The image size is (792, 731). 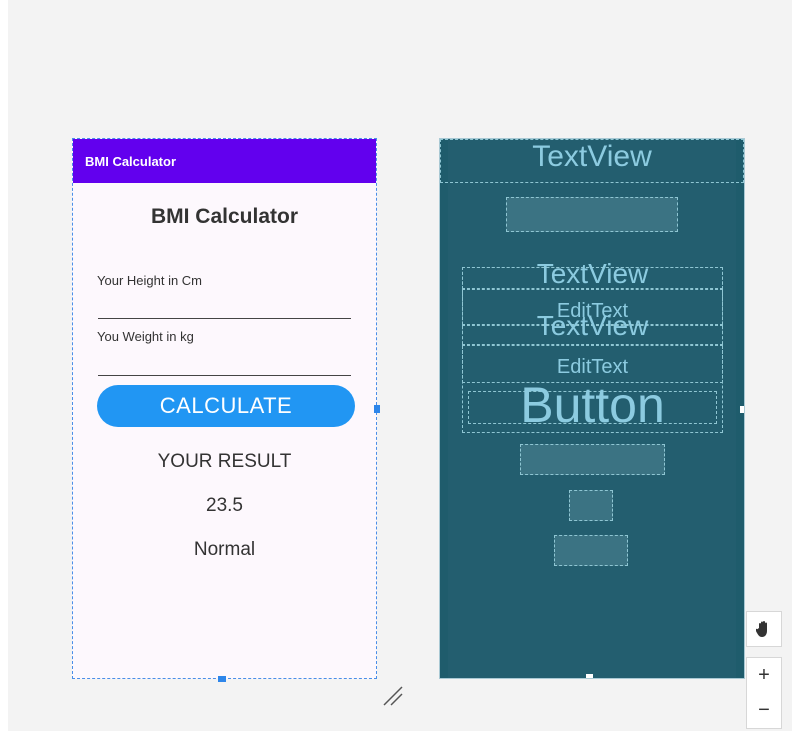 What do you see at coordinates (224, 506) in the screenshot?
I see `result-value: 23.5` at bounding box center [224, 506].